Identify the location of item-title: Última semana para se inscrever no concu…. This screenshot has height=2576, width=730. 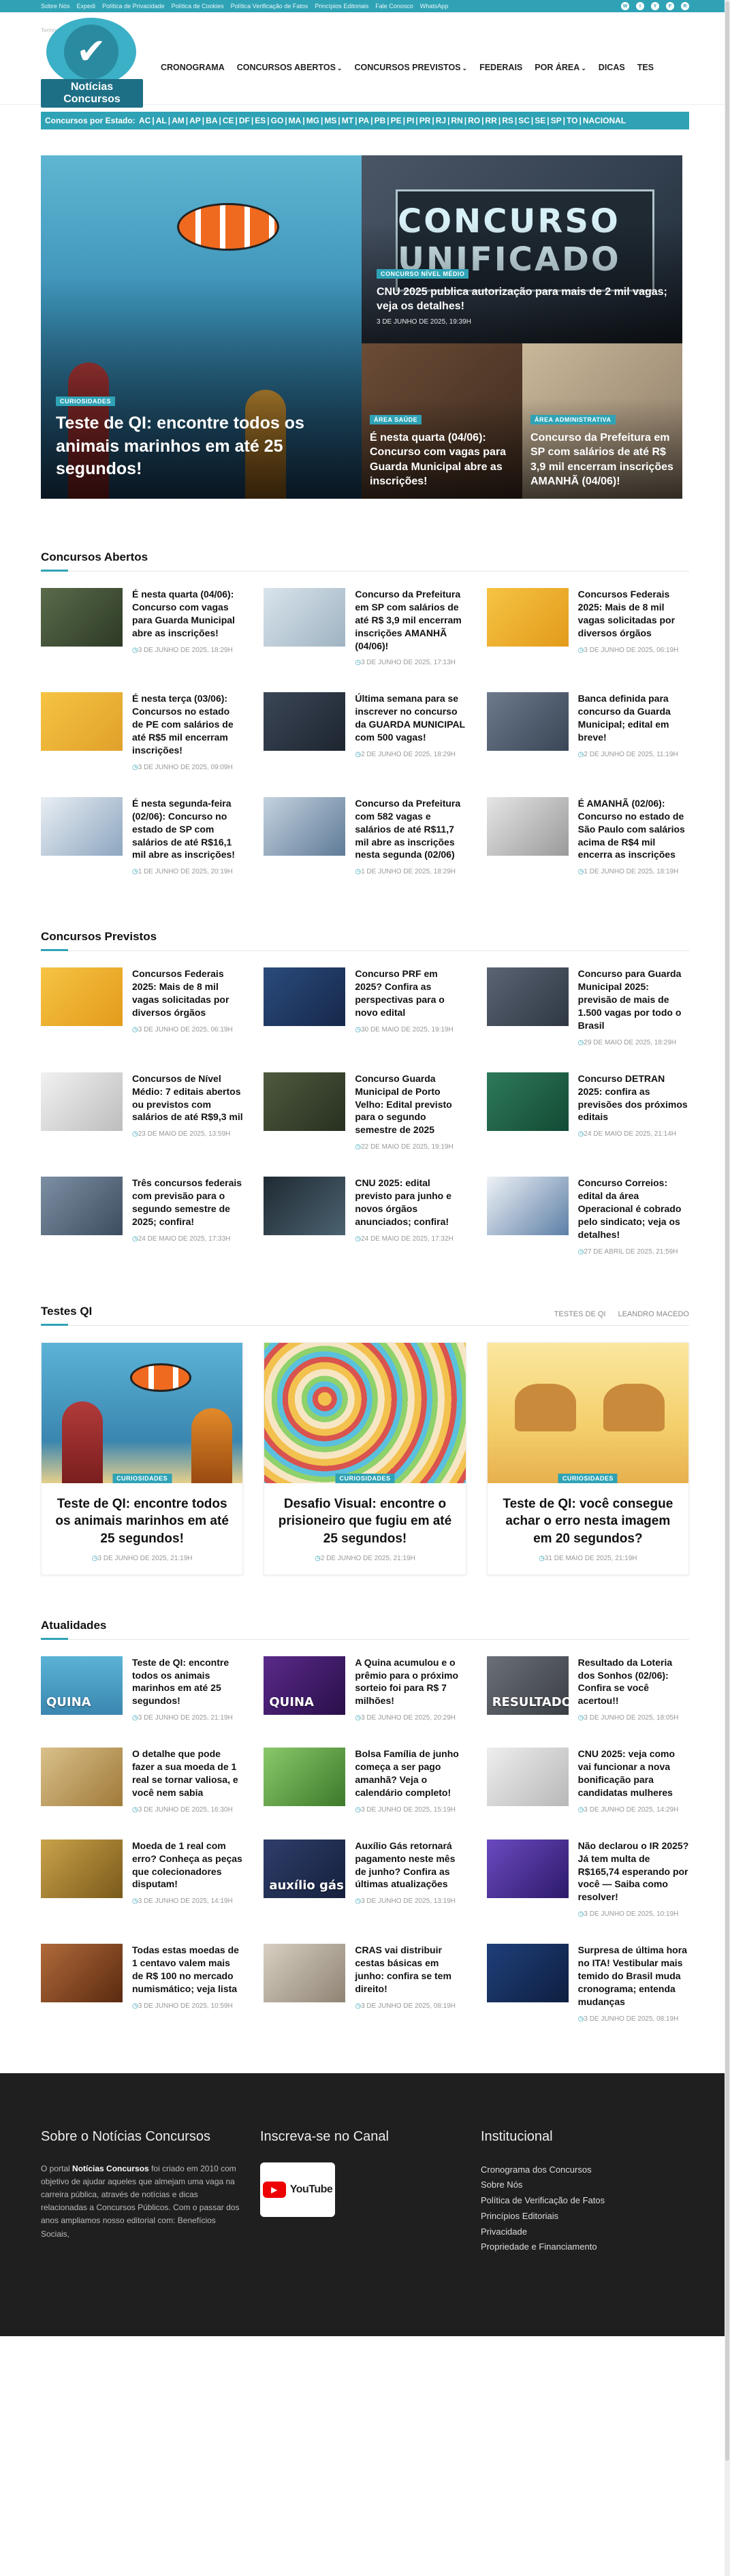
(410, 718).